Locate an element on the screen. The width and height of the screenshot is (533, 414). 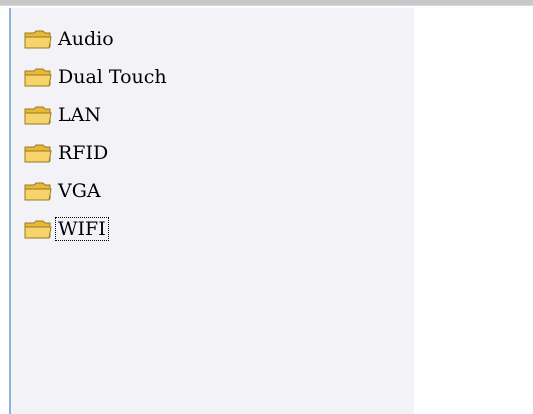
tree-item-label: WIFI is located at coordinates (82, 229).